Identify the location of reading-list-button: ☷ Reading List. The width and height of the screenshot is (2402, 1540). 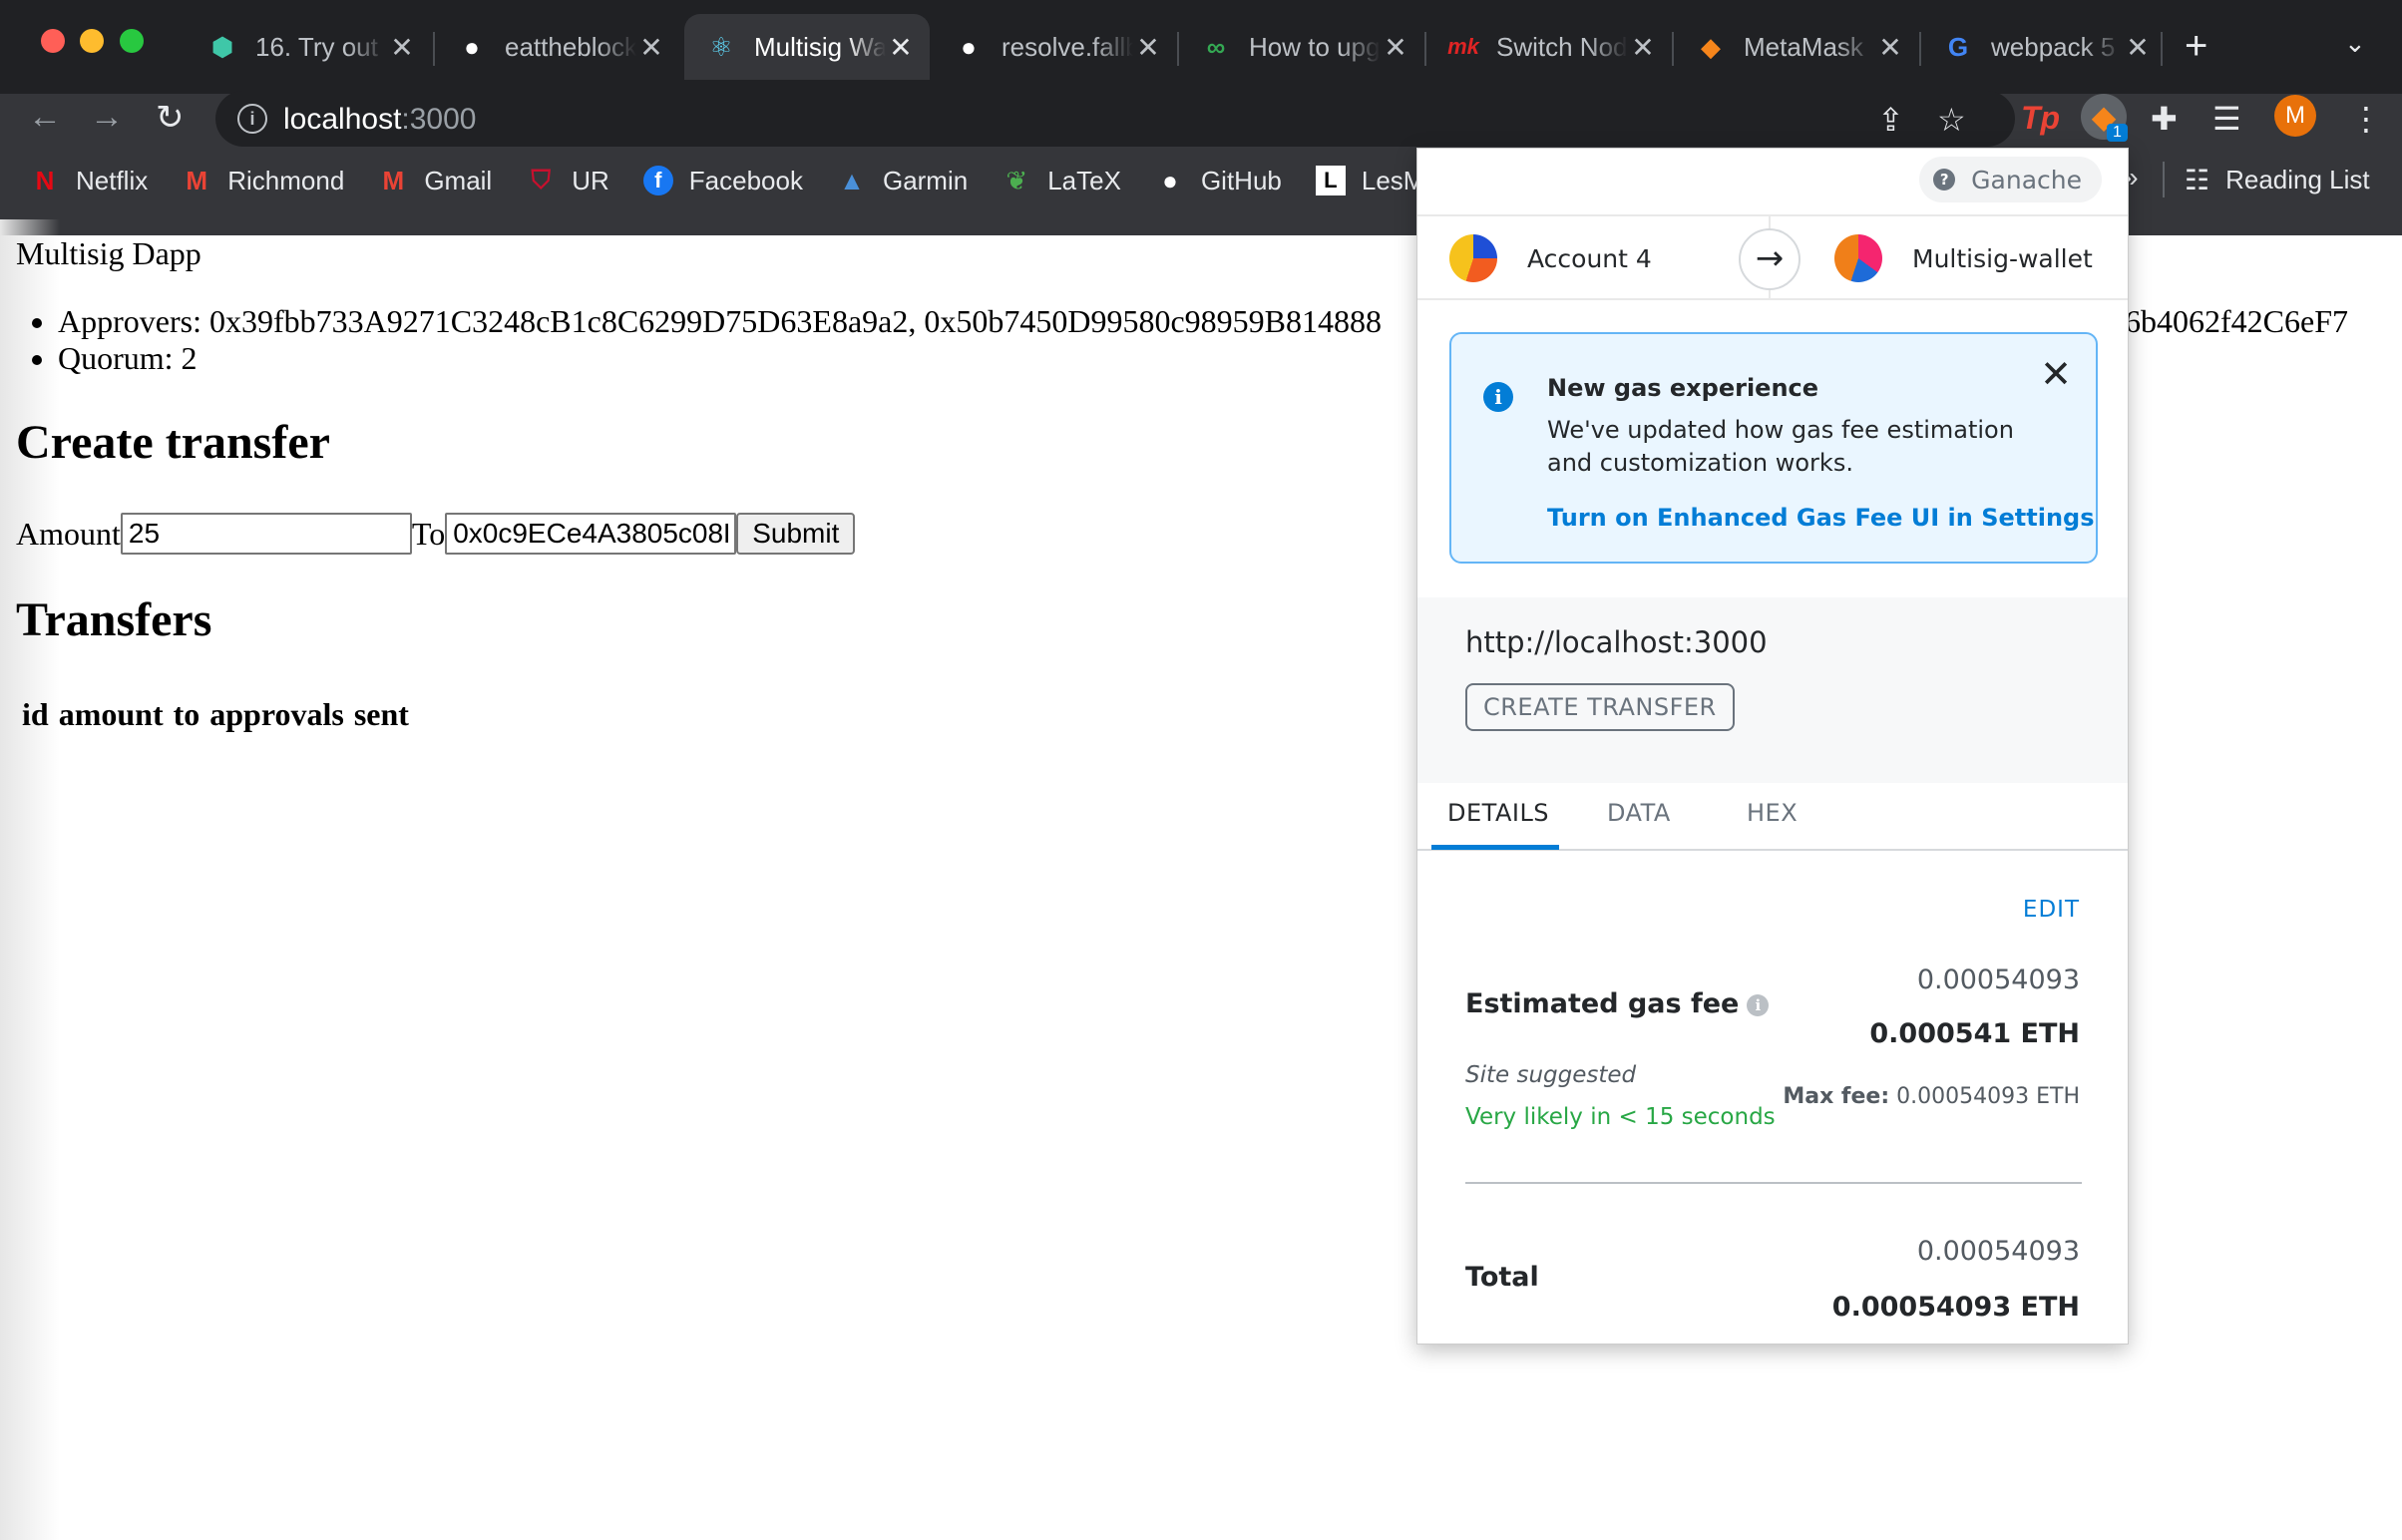
(2278, 180).